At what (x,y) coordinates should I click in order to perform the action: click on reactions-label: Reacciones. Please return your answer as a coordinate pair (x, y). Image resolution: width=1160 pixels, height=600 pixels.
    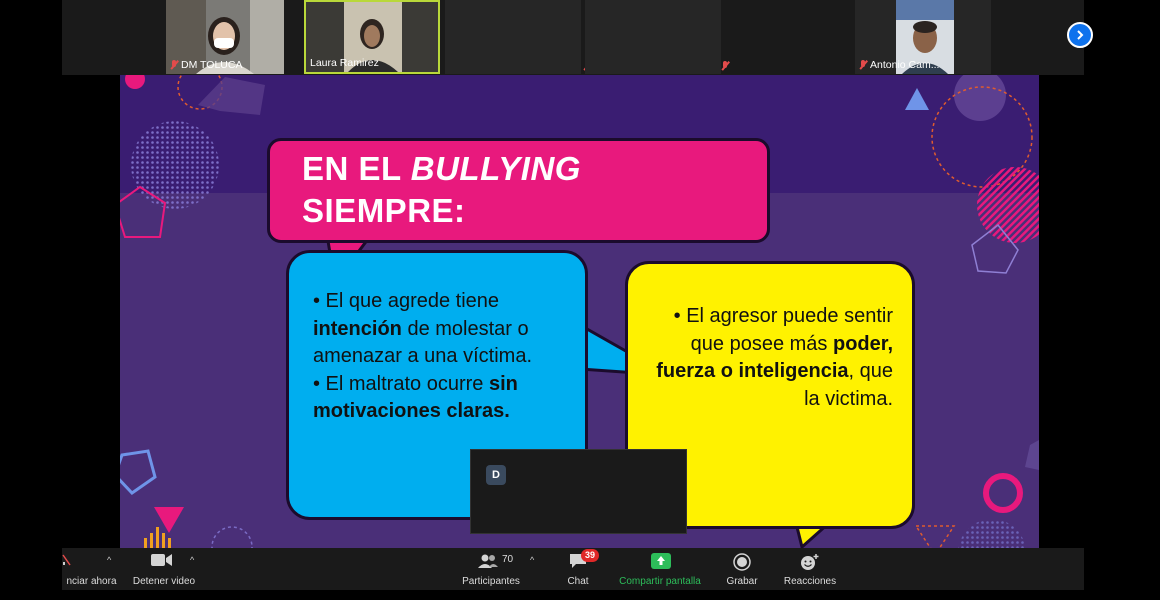
    Looking at the image, I should click on (810, 581).